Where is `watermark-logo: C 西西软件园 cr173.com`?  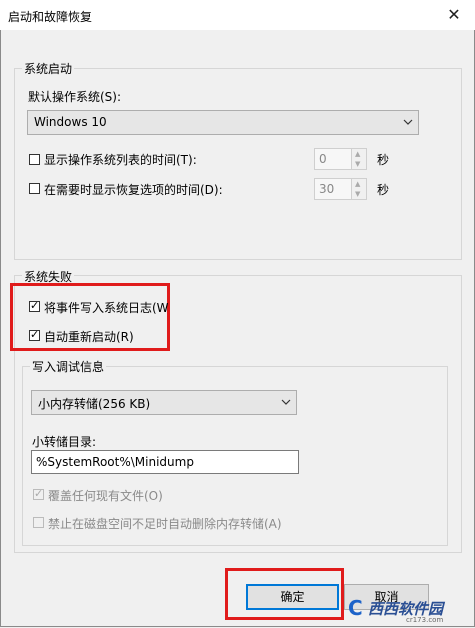 watermark-logo: C 西西软件园 cr173.com is located at coordinates (409, 609).